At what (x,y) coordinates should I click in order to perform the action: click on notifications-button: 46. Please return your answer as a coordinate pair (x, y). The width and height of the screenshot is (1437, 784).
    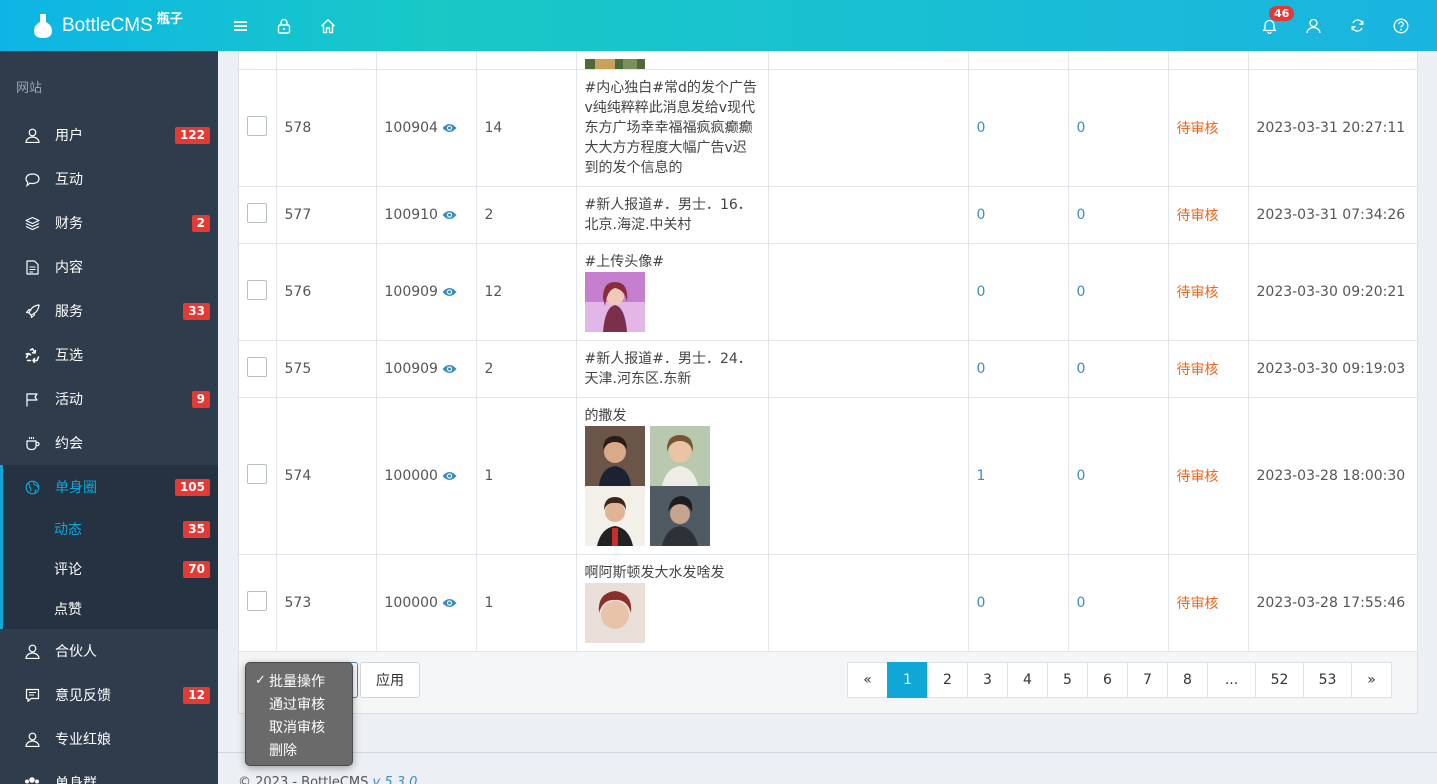
    Looking at the image, I should click on (1271, 25).